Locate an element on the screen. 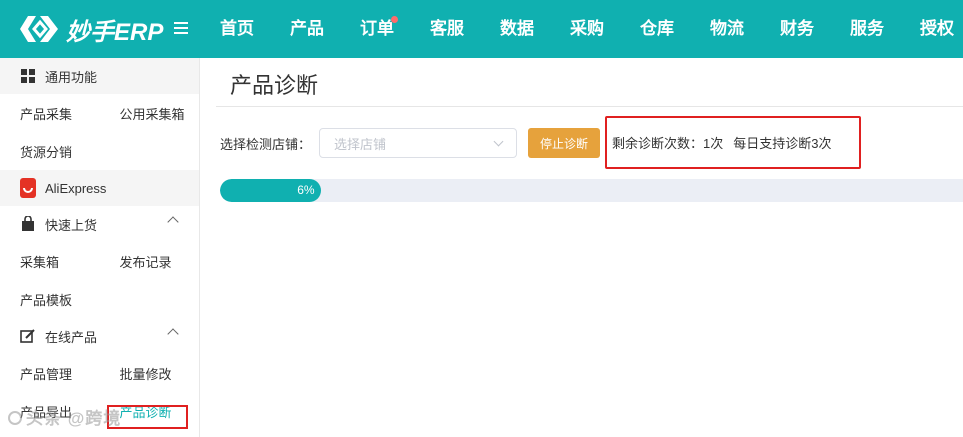  progress-label: 6% is located at coordinates (306, 190).